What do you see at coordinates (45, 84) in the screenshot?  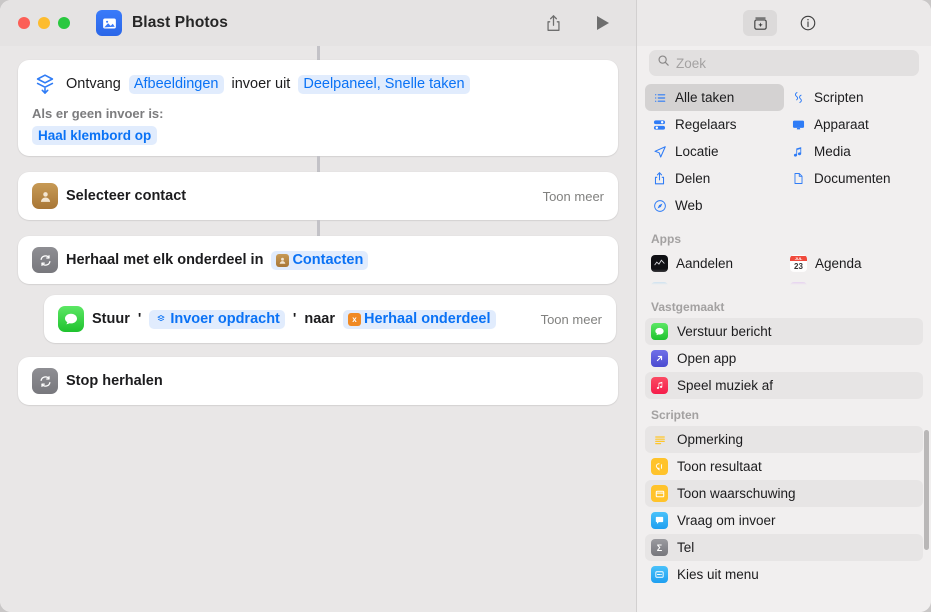 I see `receive-input-icon` at bounding box center [45, 84].